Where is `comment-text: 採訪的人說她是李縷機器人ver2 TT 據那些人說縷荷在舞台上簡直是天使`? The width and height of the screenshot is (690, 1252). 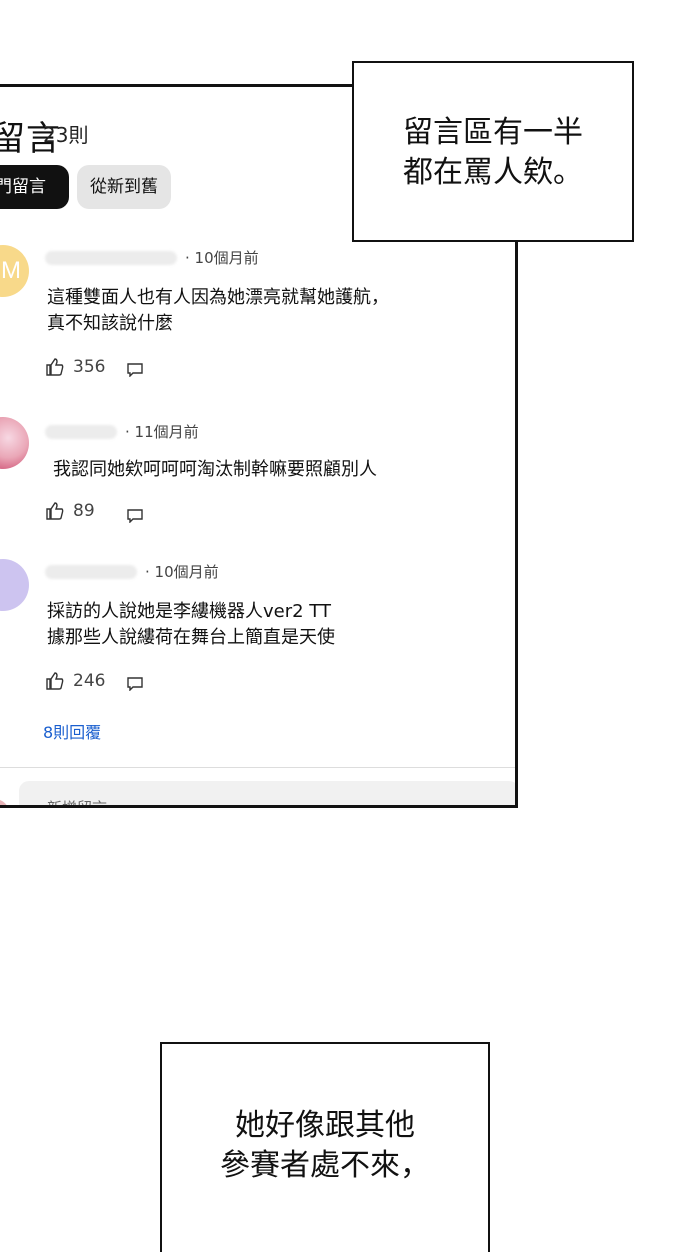
comment-text: 採訪的人說她是李縷機器人ver2 TT 據那些人說縷荷在舞台上簡直是天使 is located at coordinates (191, 624).